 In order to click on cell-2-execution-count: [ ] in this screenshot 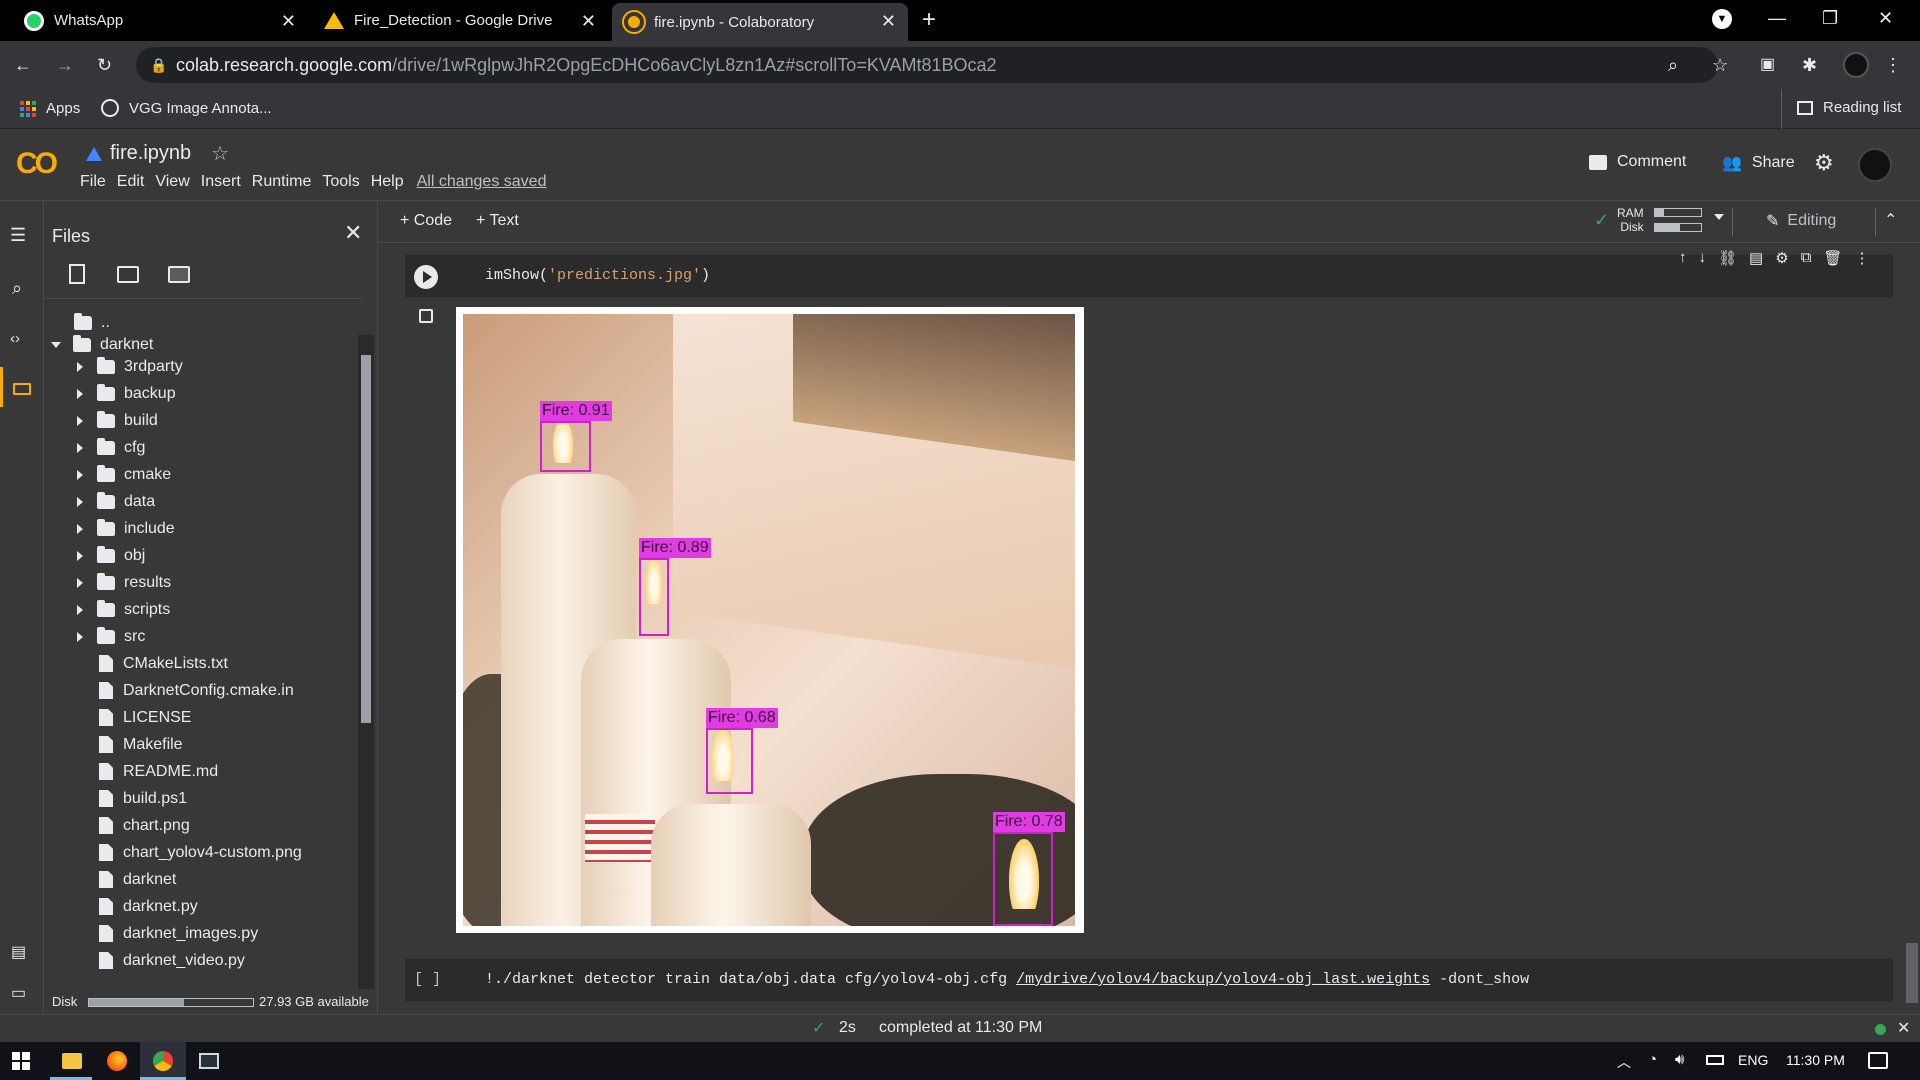, I will do `click(427, 979)`.